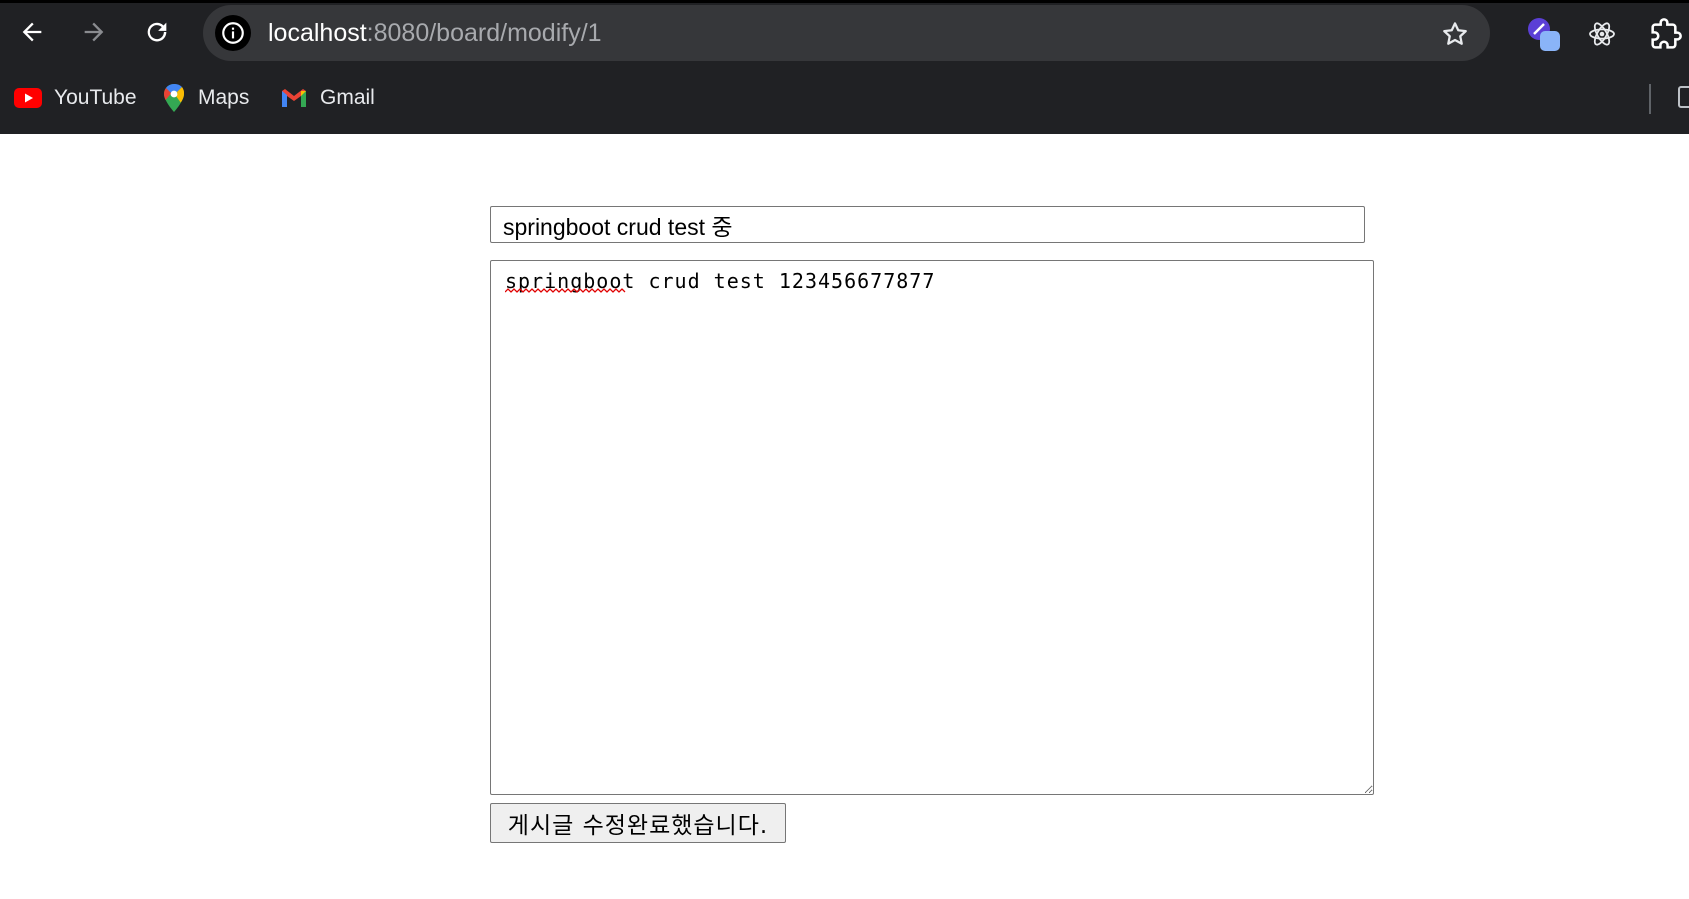  I want to click on gmail-icon, so click(294, 98).